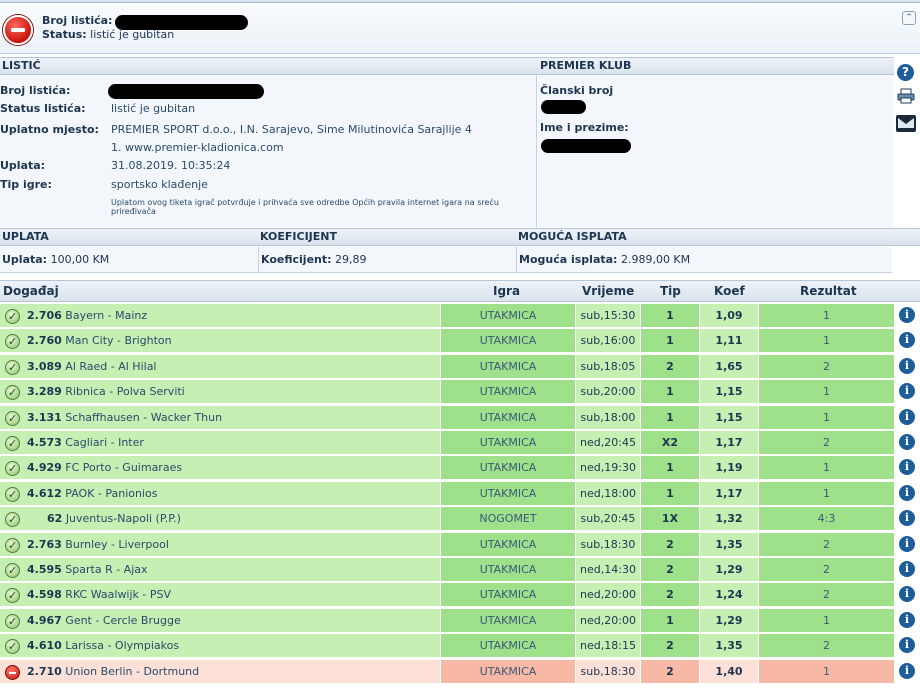 This screenshot has width=920, height=688. Describe the element at coordinates (129, 237) in the screenshot. I see `stake-head: UPLATA` at that location.